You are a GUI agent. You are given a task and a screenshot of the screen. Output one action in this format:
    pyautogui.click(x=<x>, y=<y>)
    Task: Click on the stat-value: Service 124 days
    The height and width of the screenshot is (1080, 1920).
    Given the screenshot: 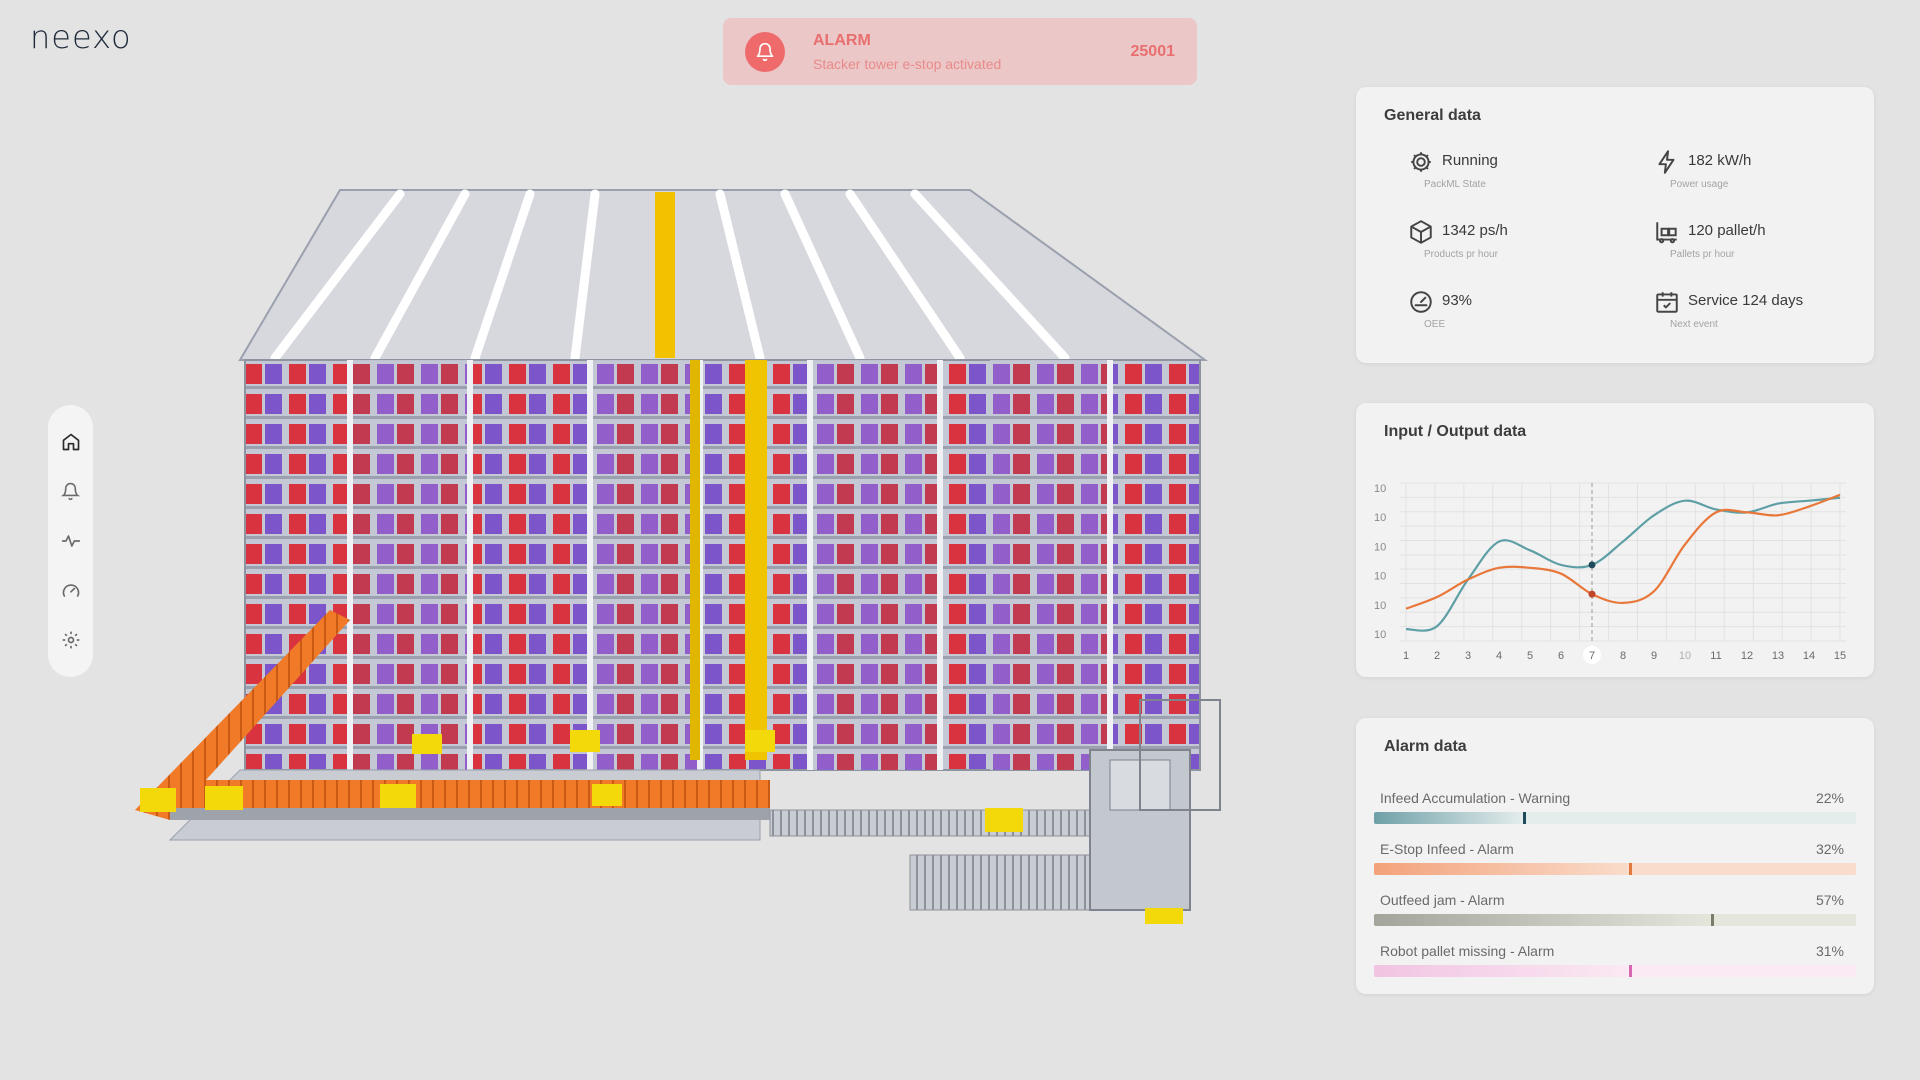 What is the action you would take?
    pyautogui.click(x=1746, y=300)
    